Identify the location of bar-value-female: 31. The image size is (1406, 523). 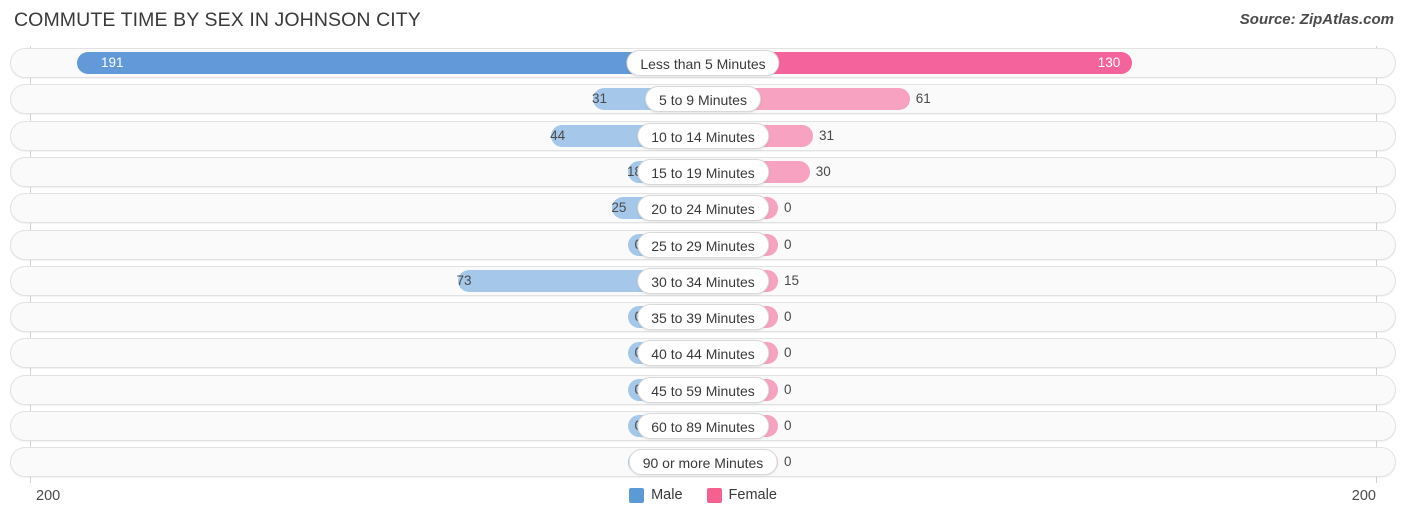
(826, 135).